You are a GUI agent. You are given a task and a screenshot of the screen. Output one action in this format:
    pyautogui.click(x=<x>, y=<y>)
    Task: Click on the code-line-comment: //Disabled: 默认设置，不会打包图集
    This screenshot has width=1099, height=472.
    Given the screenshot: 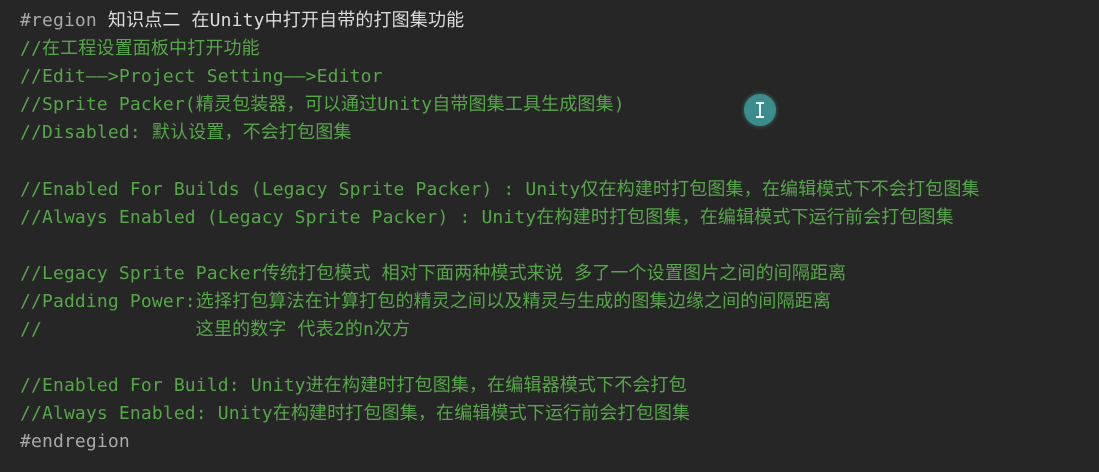 What is the action you would take?
    pyautogui.click(x=186, y=133)
    